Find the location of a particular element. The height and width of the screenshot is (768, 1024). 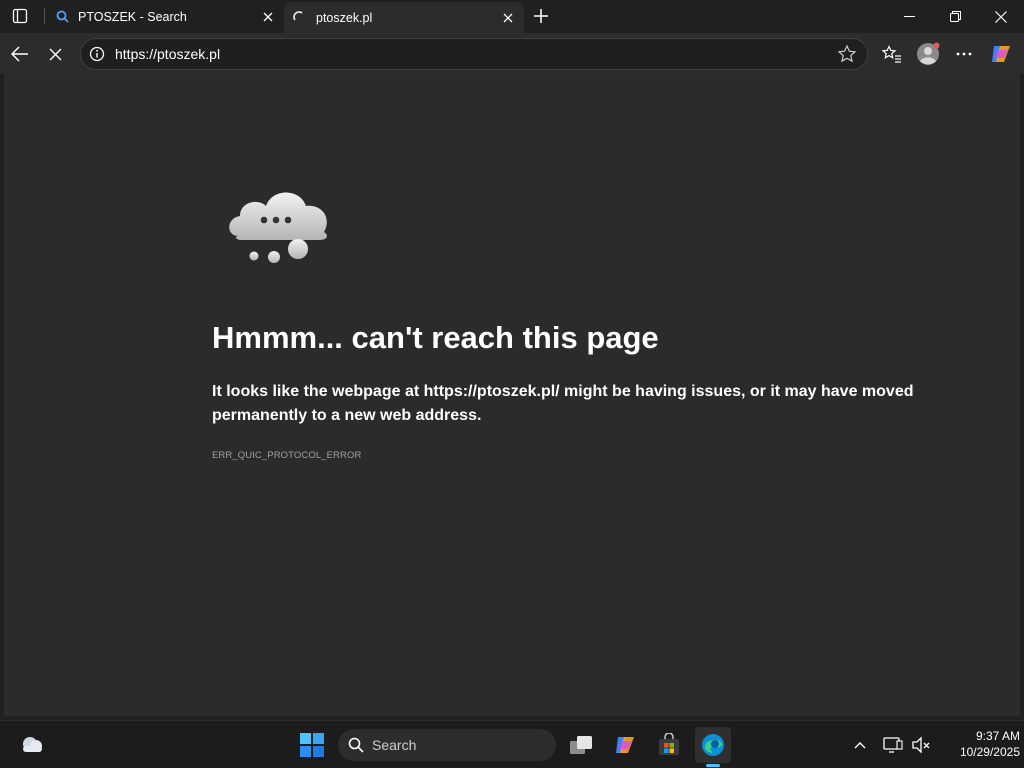

start-button is located at coordinates (312, 745).